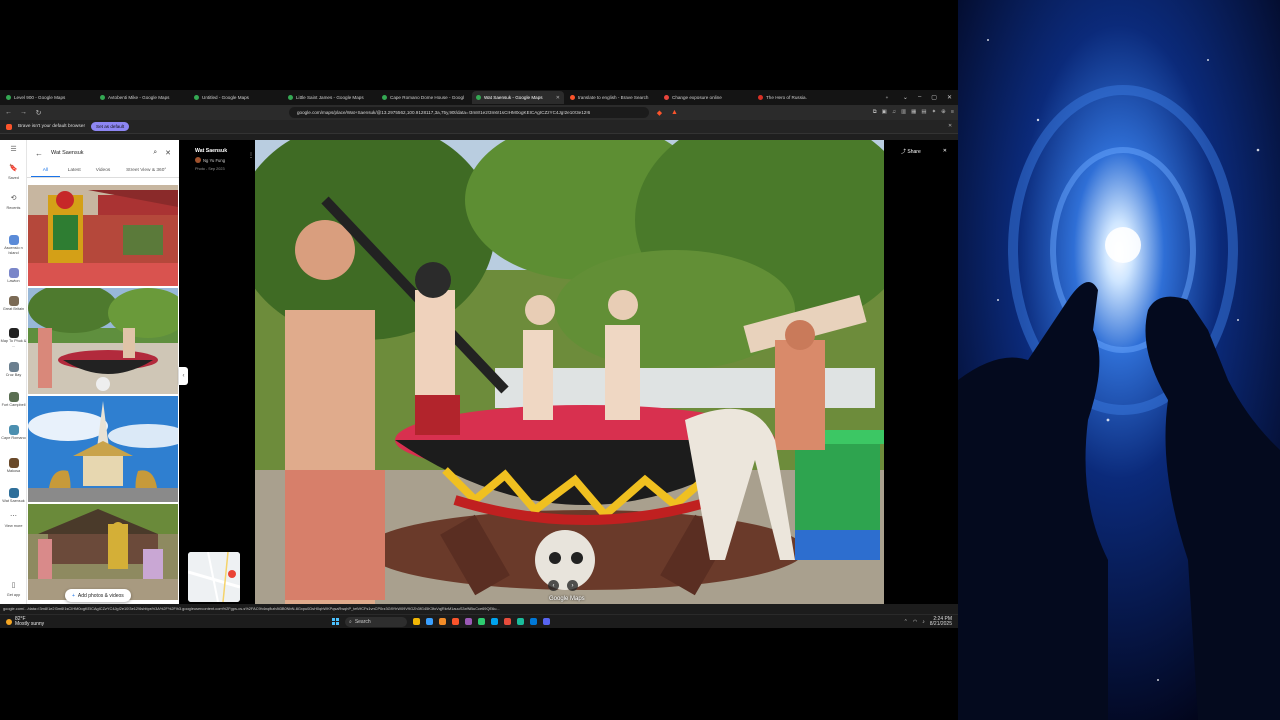 The width and height of the screenshot is (1280, 720). I want to click on rail-item: Wat Saensuk, so click(13, 496).